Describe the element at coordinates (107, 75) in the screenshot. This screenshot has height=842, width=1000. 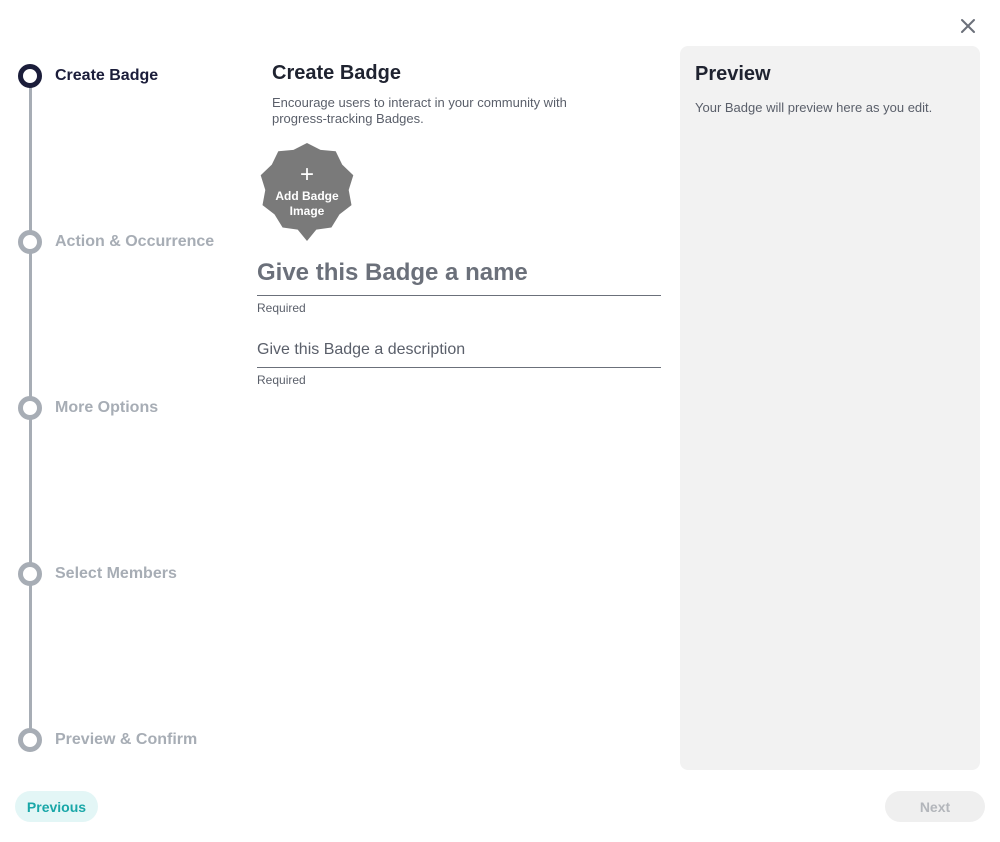
I see `step-label: Create Badge` at that location.